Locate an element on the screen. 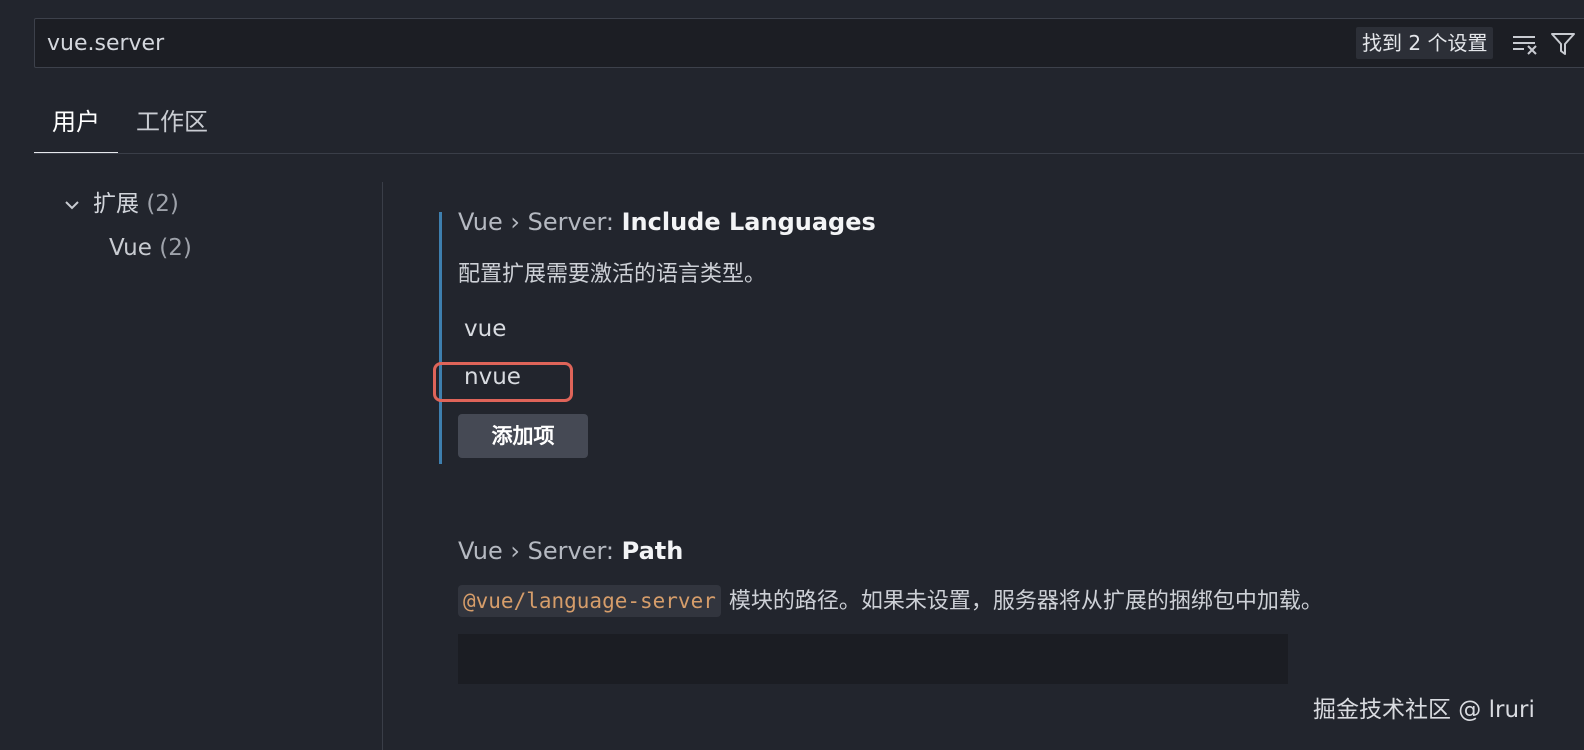 This screenshot has width=1584, height=750. setting-include-languages-title: Vue › Server: Include Languages is located at coordinates (667, 222).